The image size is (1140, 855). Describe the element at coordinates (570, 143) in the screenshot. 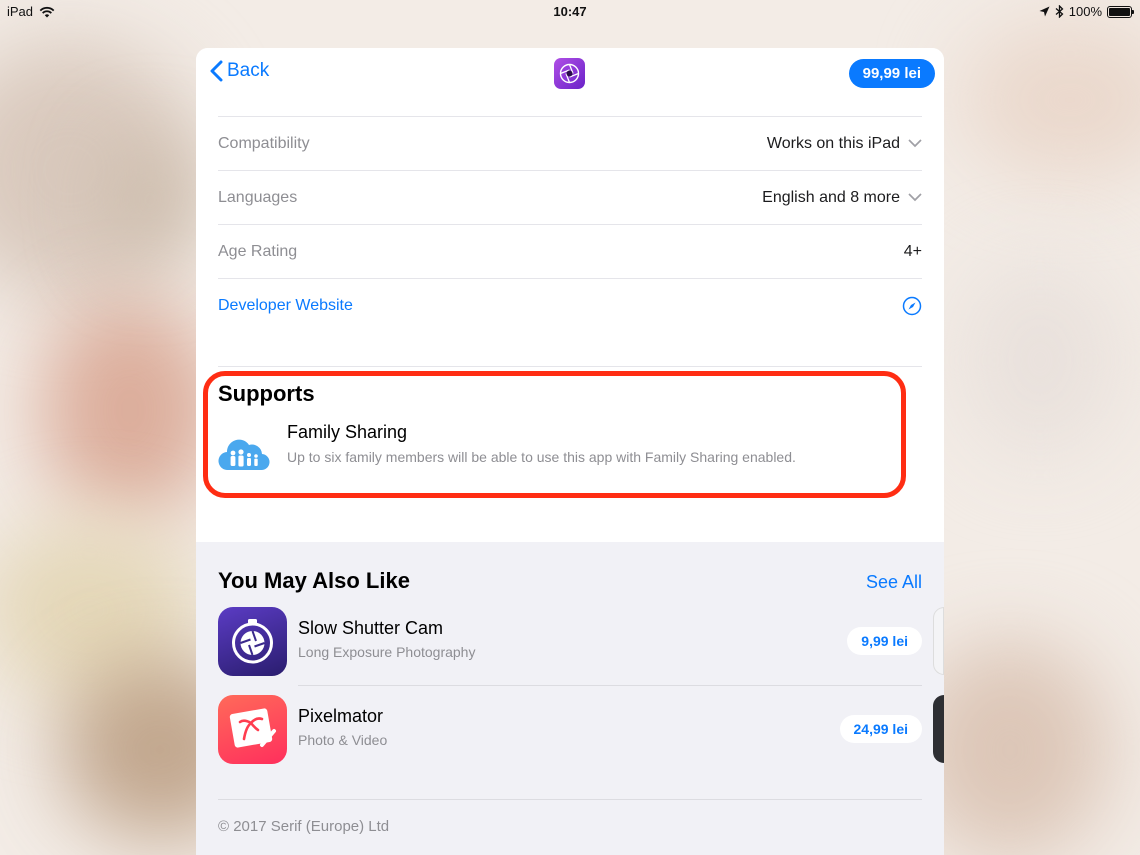

I see `info-row-compatibility: Compatibility Works on this iPad` at that location.